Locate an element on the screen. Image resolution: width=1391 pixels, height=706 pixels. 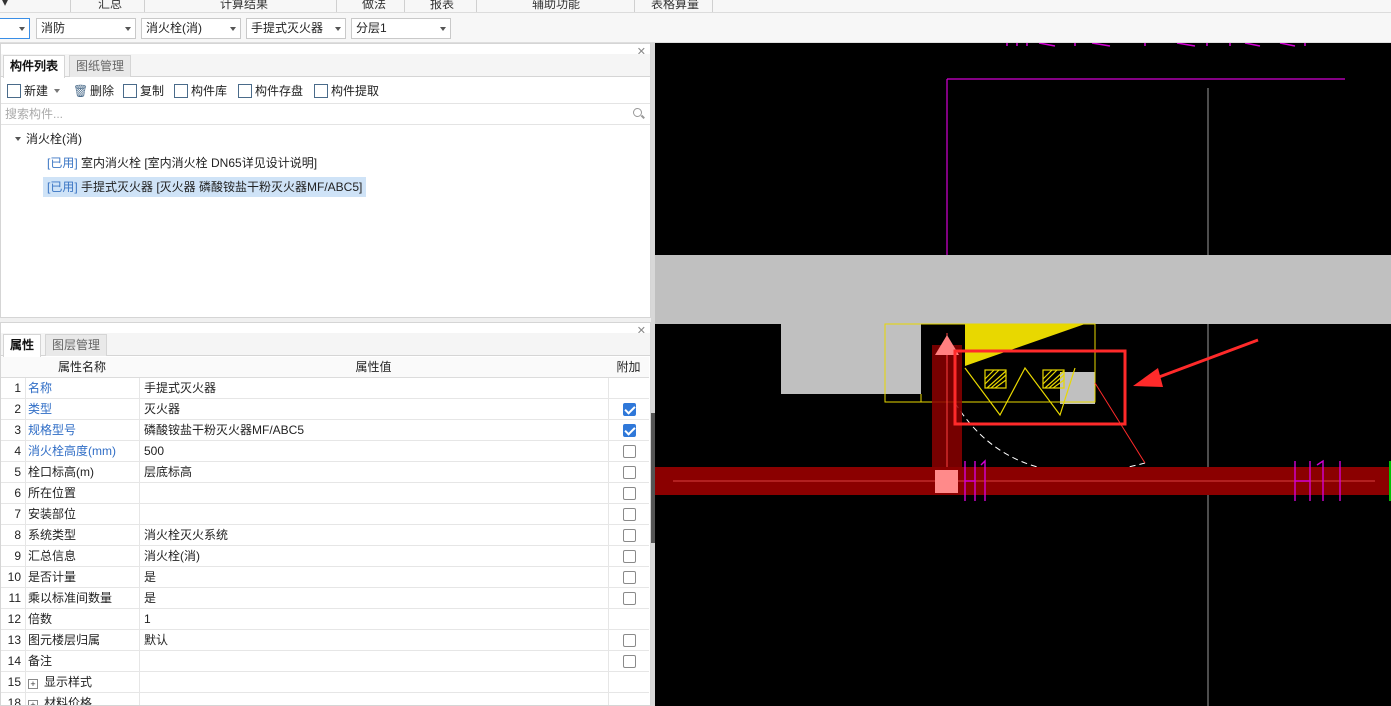
new-button: 新建 is located at coordinates (34, 91).